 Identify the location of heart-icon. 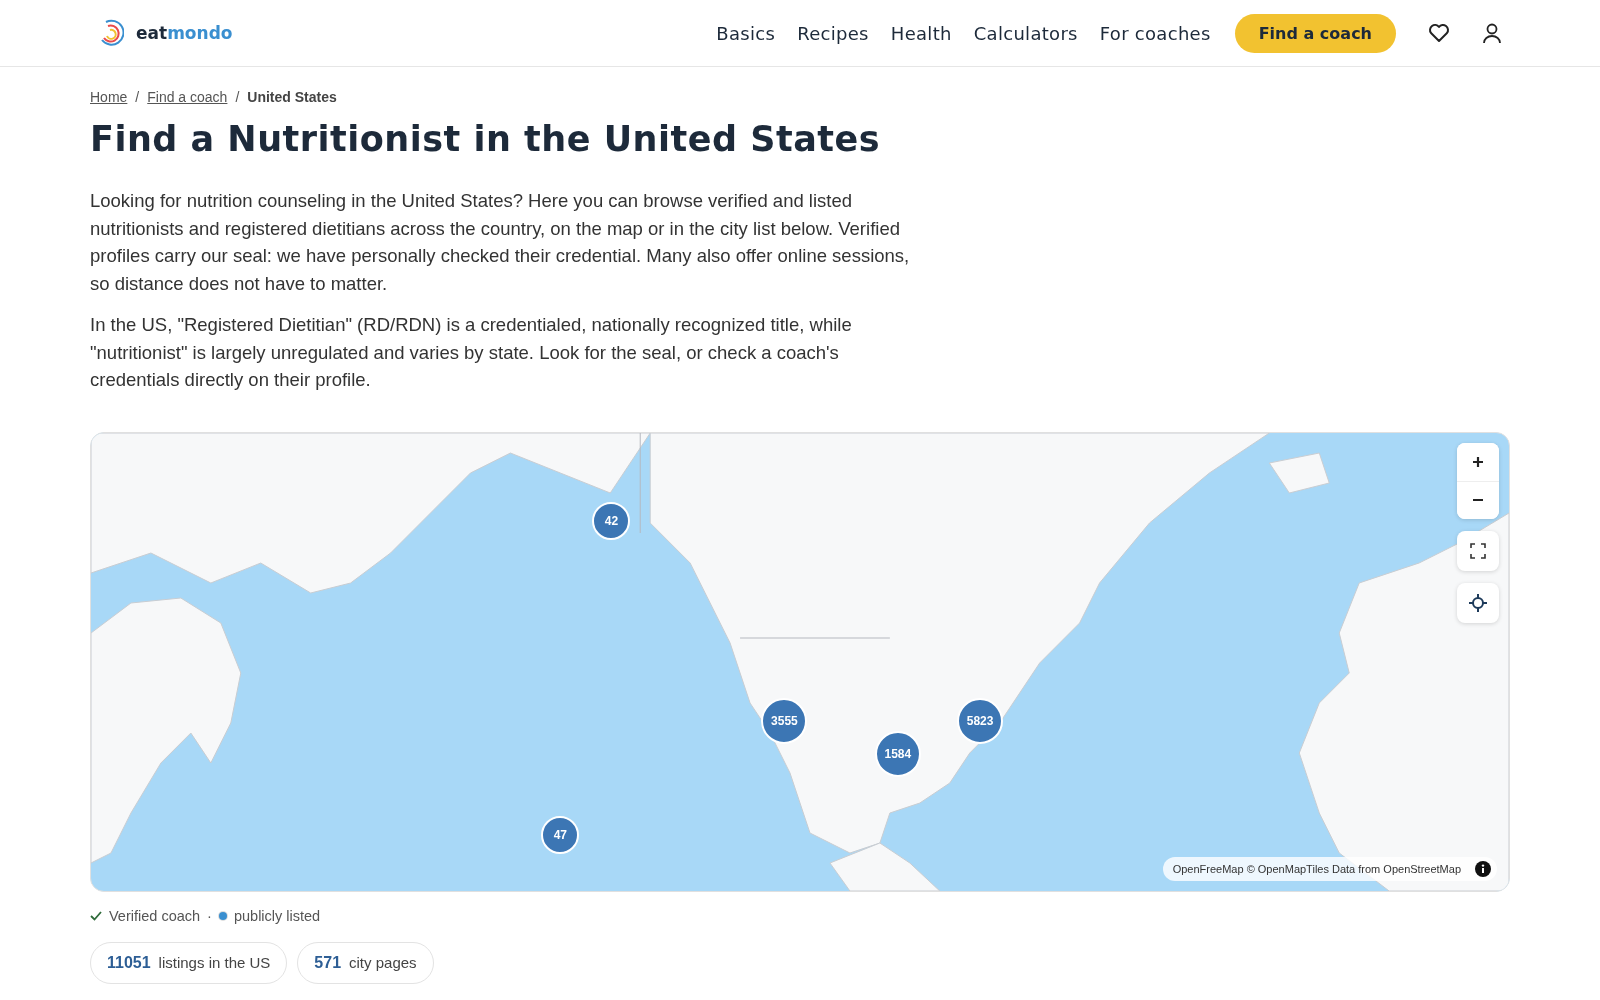
(1439, 33).